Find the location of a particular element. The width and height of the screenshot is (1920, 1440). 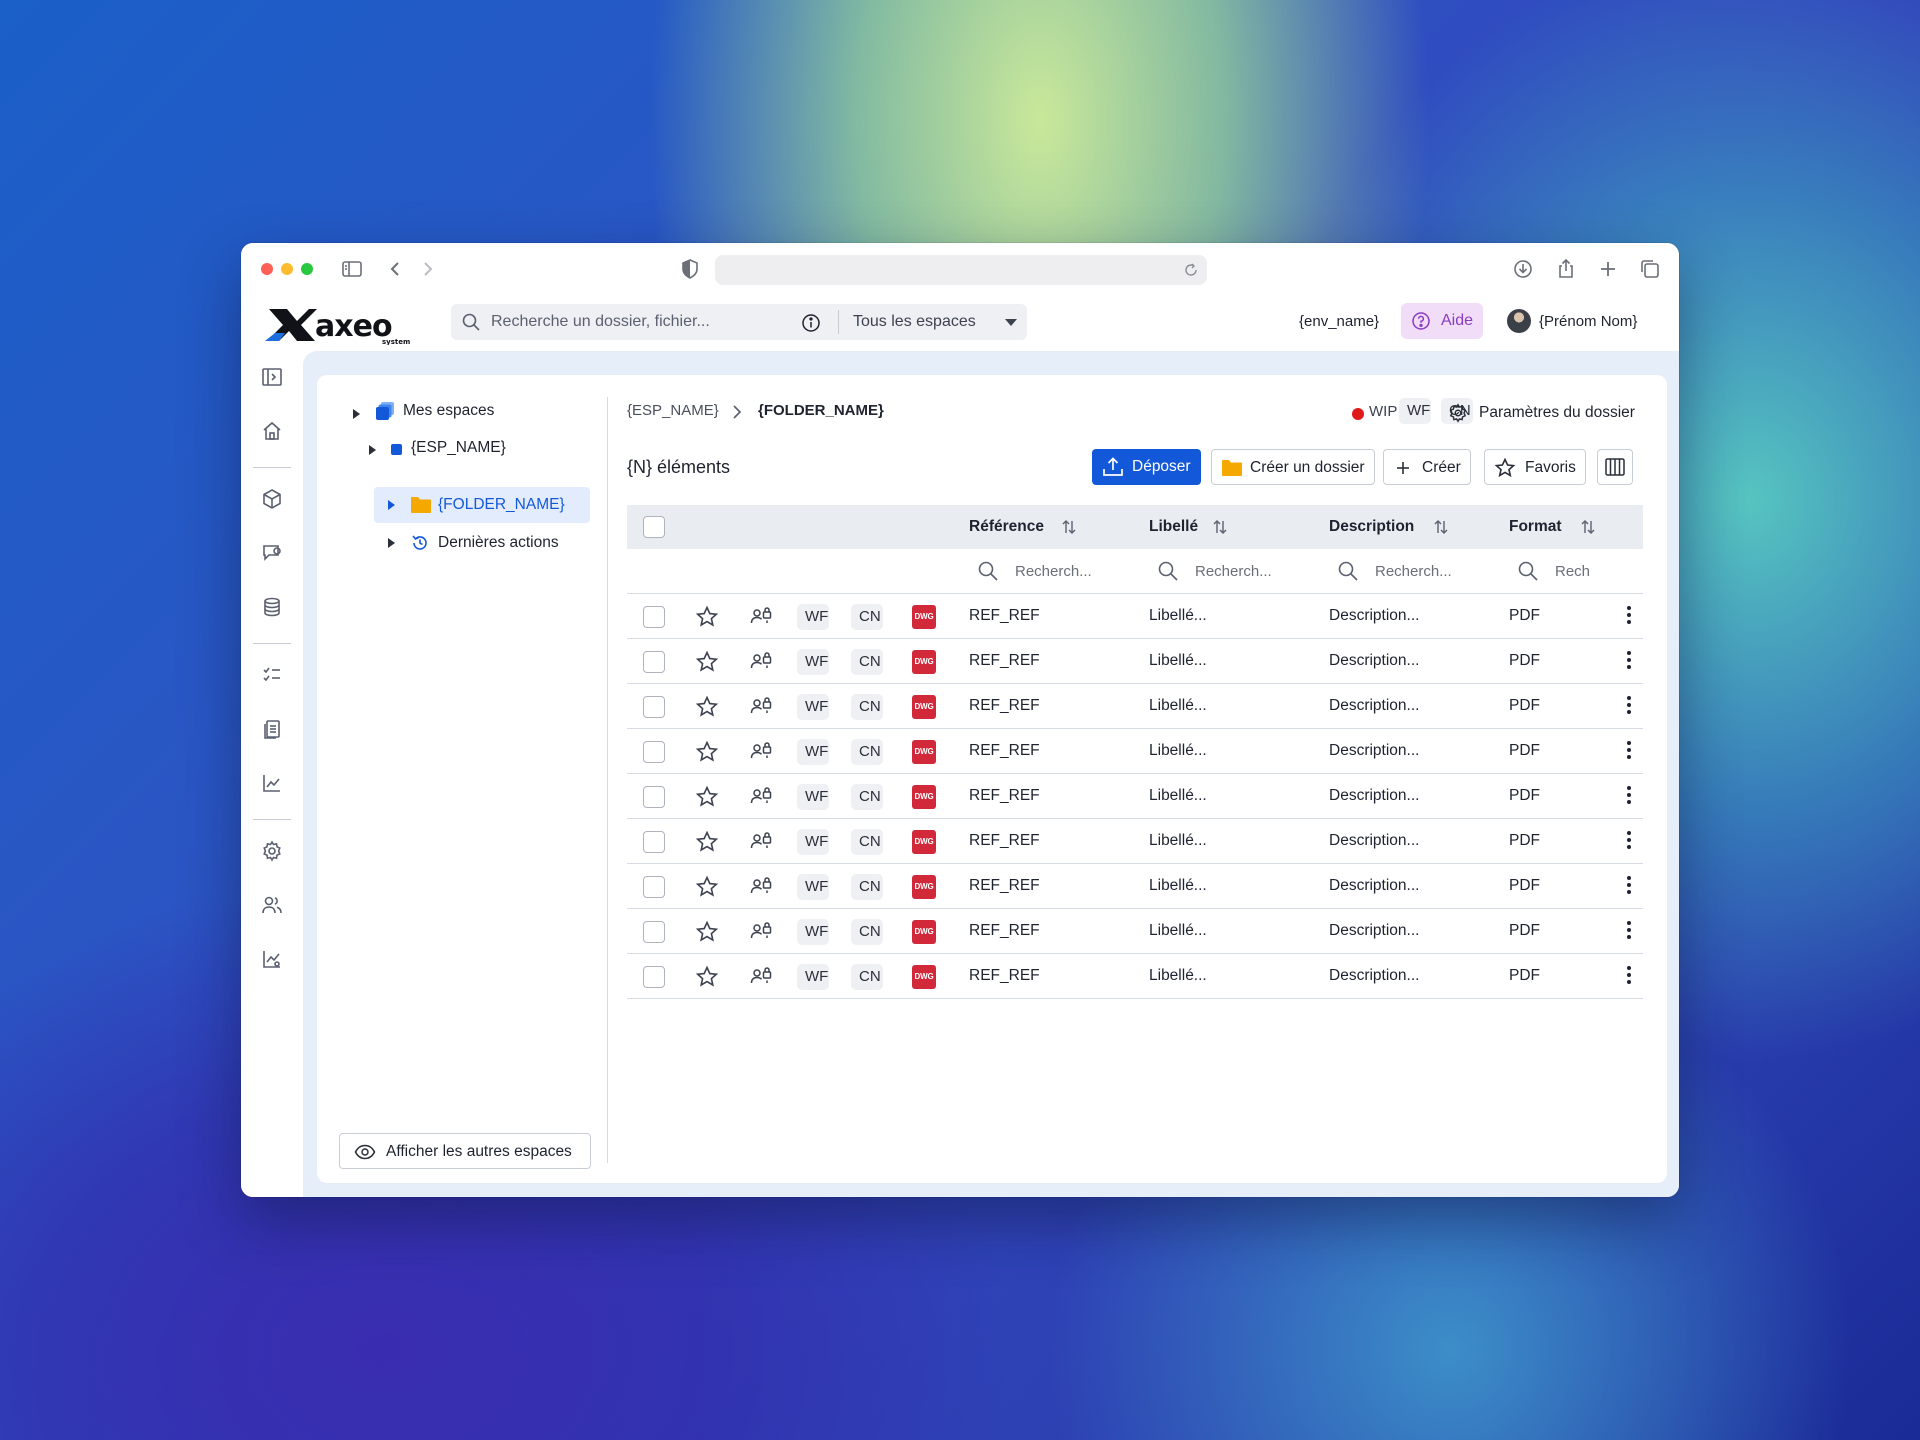

cube-icon is located at coordinates (272, 499).